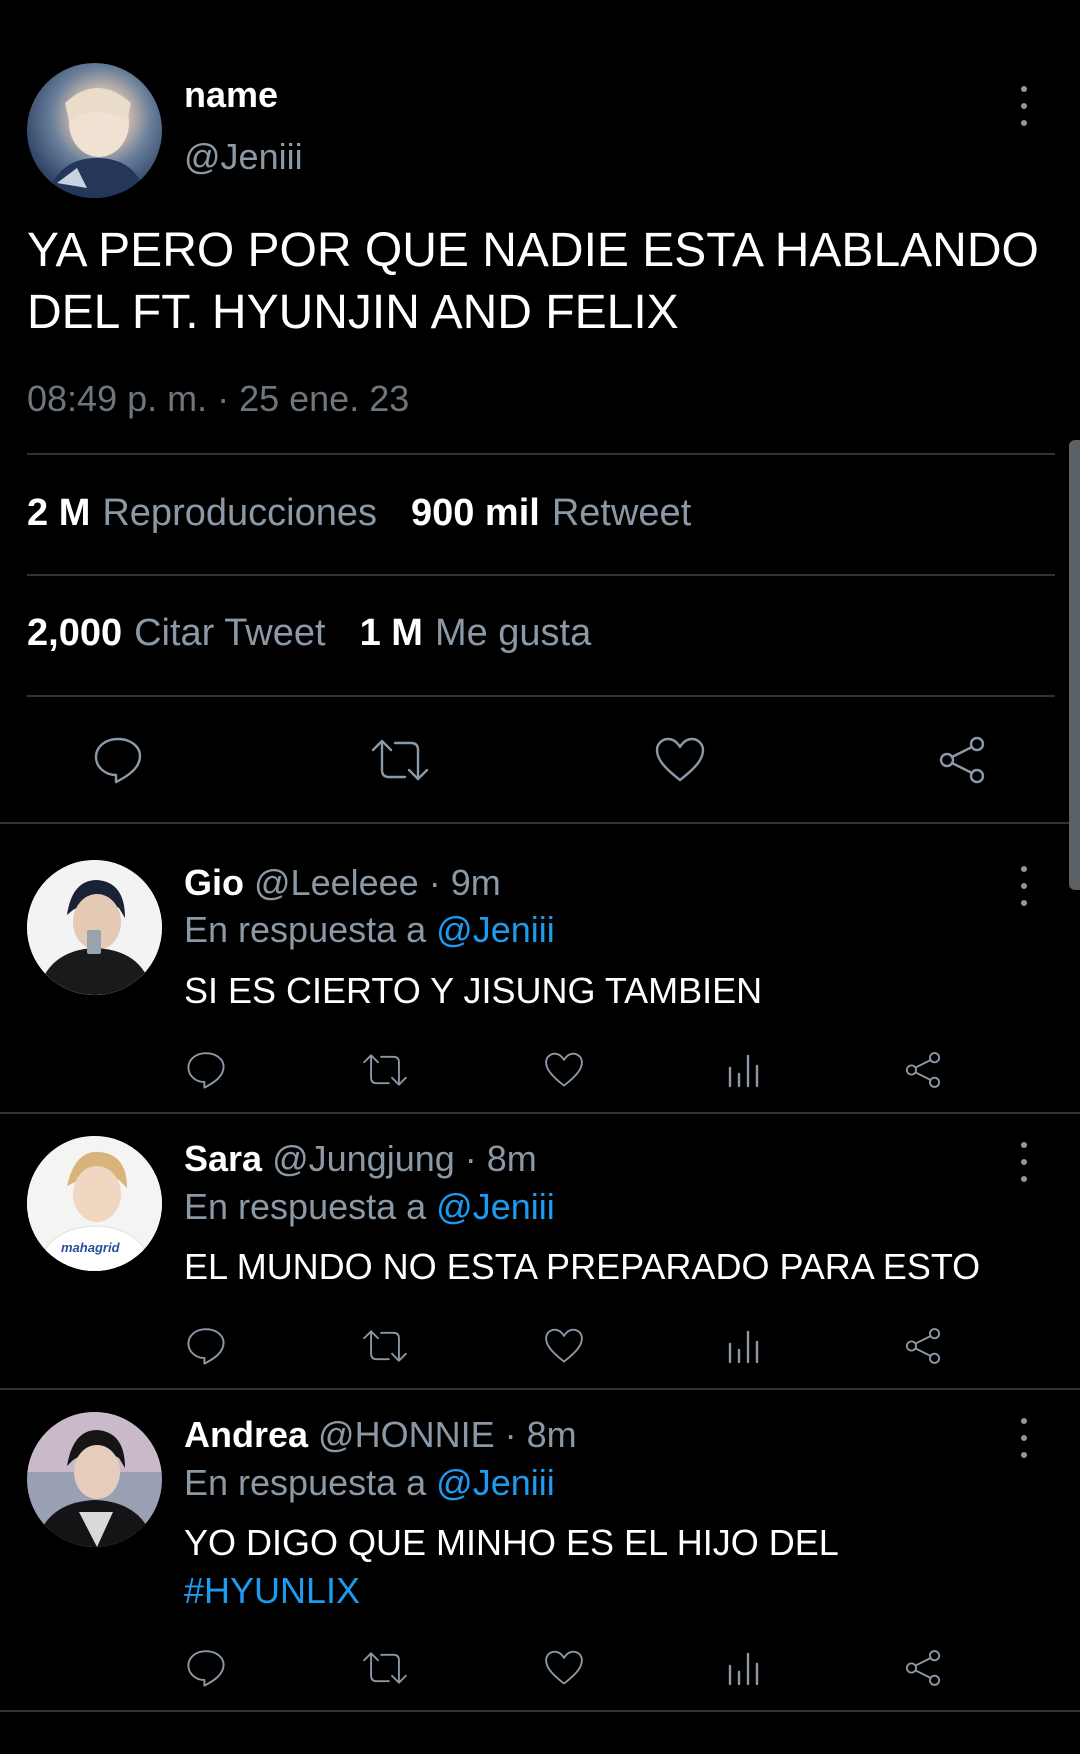 Image resolution: width=1080 pixels, height=1754 pixels. Describe the element at coordinates (533, 250) in the screenshot. I see `tweet-text-line: YA PERO POR QUE NADIE ESTA HABLANDO` at that location.